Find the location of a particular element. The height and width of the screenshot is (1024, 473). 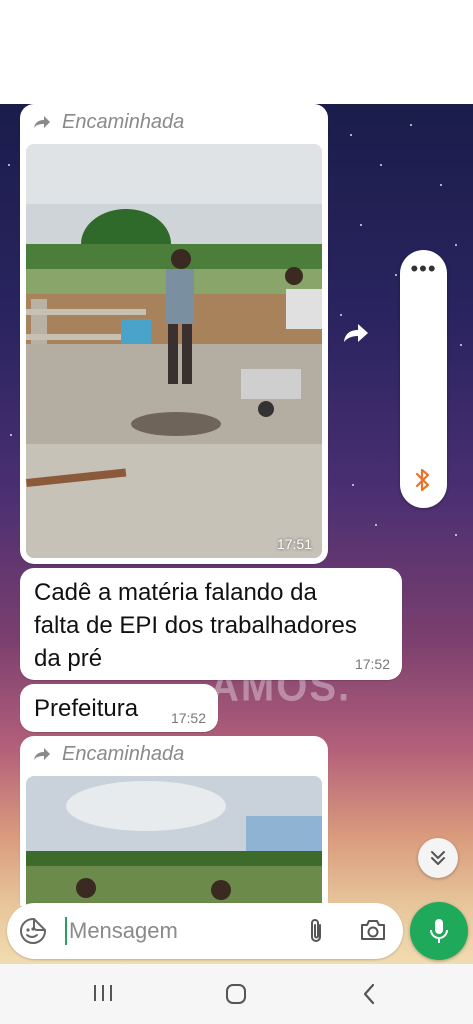

back-icon is located at coordinates (369, 994).